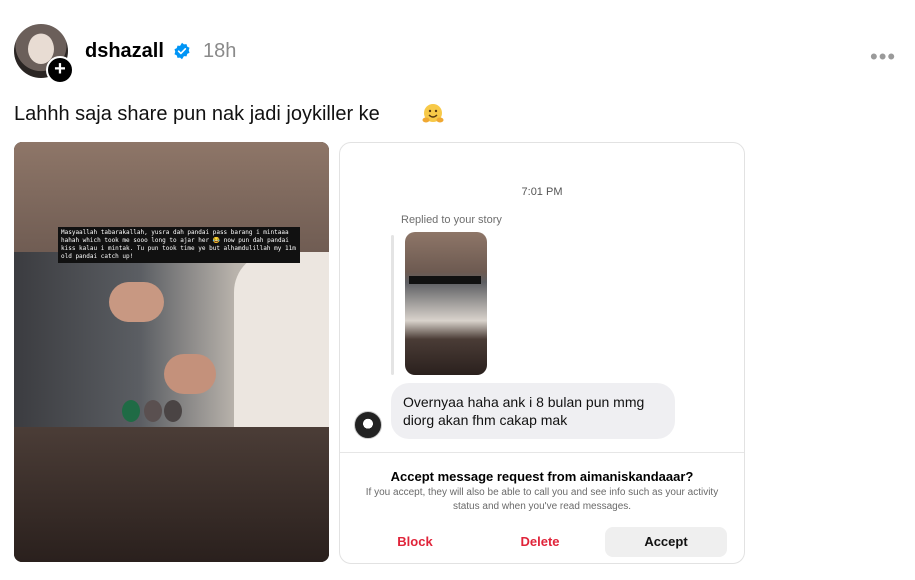  What do you see at coordinates (542, 452) in the screenshot?
I see `divider` at bounding box center [542, 452].